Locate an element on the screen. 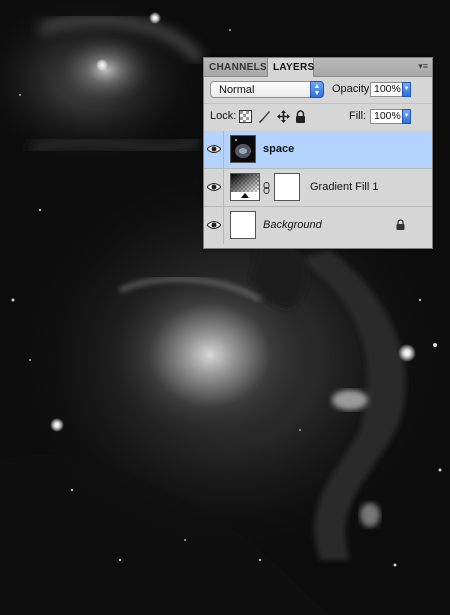 The image size is (450, 615). gradient-fill-thumbnail is located at coordinates (245, 187).